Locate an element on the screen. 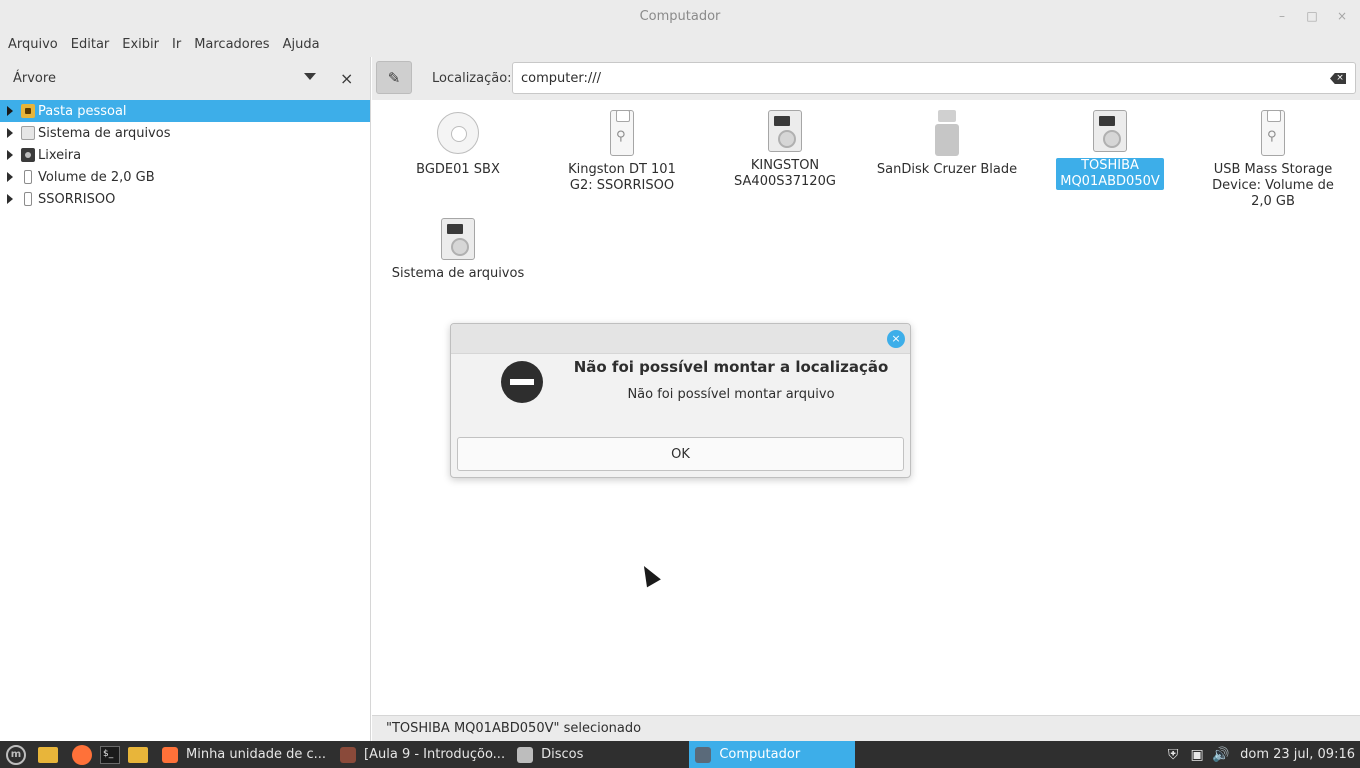 This screenshot has height=768, width=1360. drive-item: KINGSTON SA400S37120G is located at coordinates (785, 150).